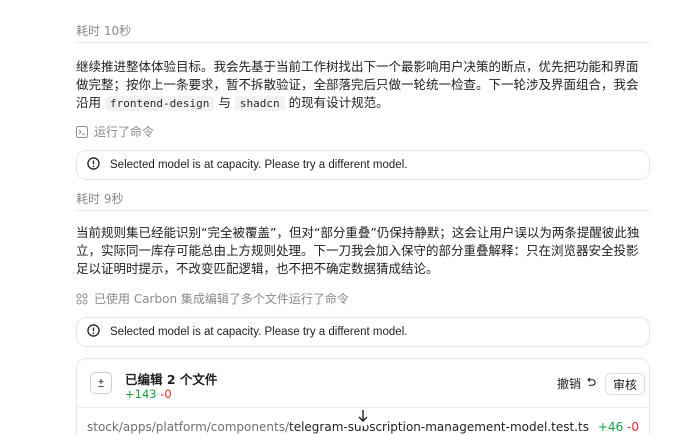  I want to click on undo-icon, so click(590, 384).